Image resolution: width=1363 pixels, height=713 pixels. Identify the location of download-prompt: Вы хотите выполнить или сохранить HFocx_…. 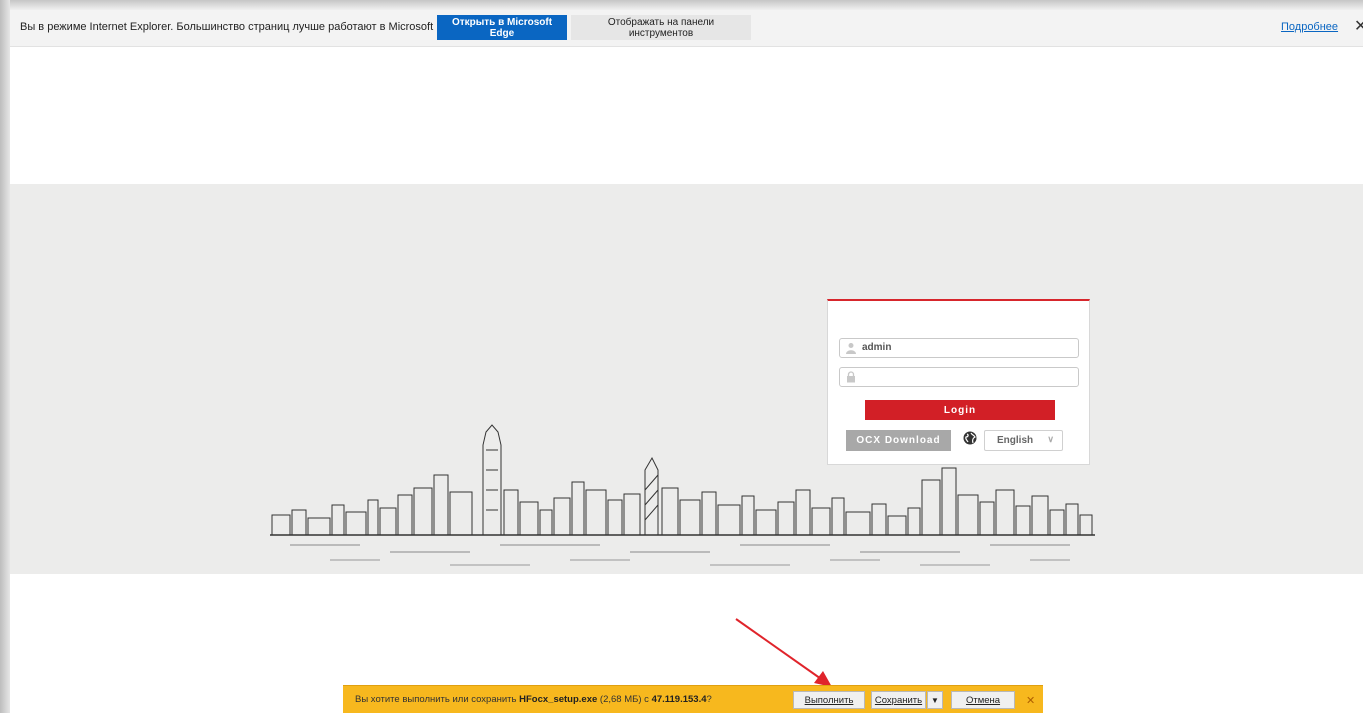
(533, 699).